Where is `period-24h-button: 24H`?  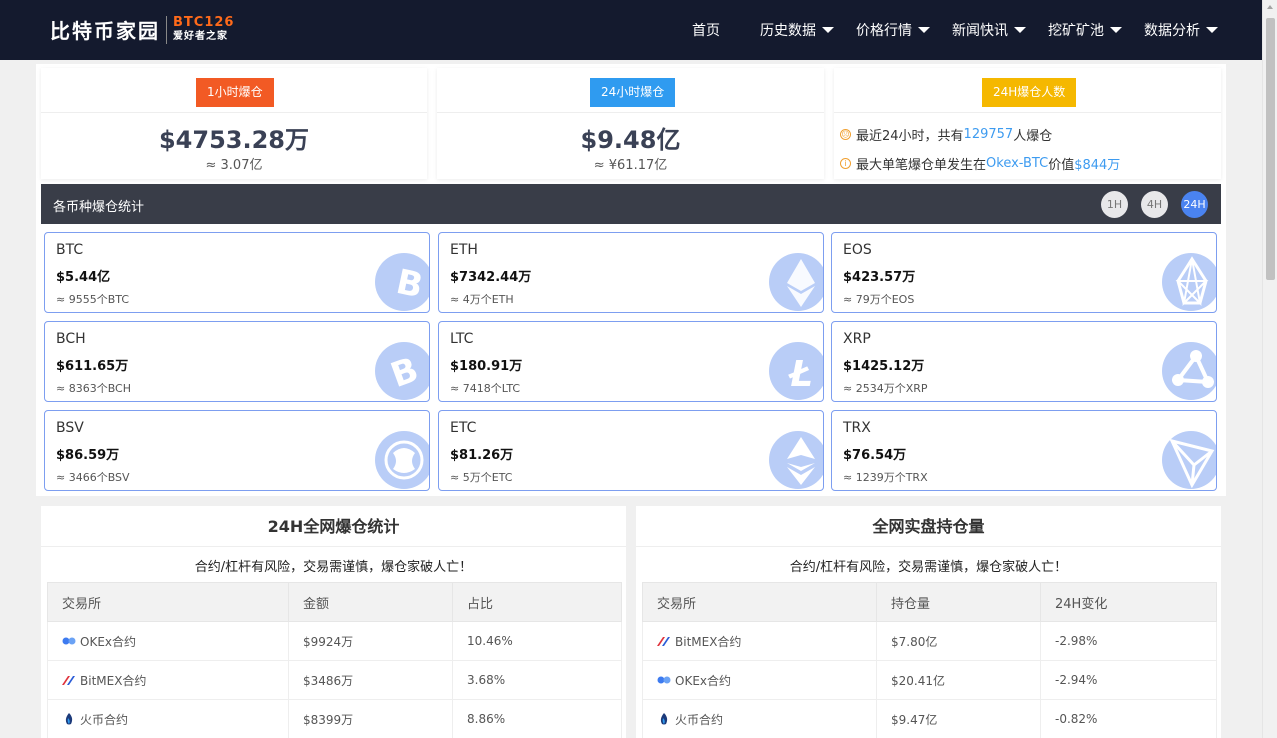 period-24h-button: 24H is located at coordinates (1194, 204).